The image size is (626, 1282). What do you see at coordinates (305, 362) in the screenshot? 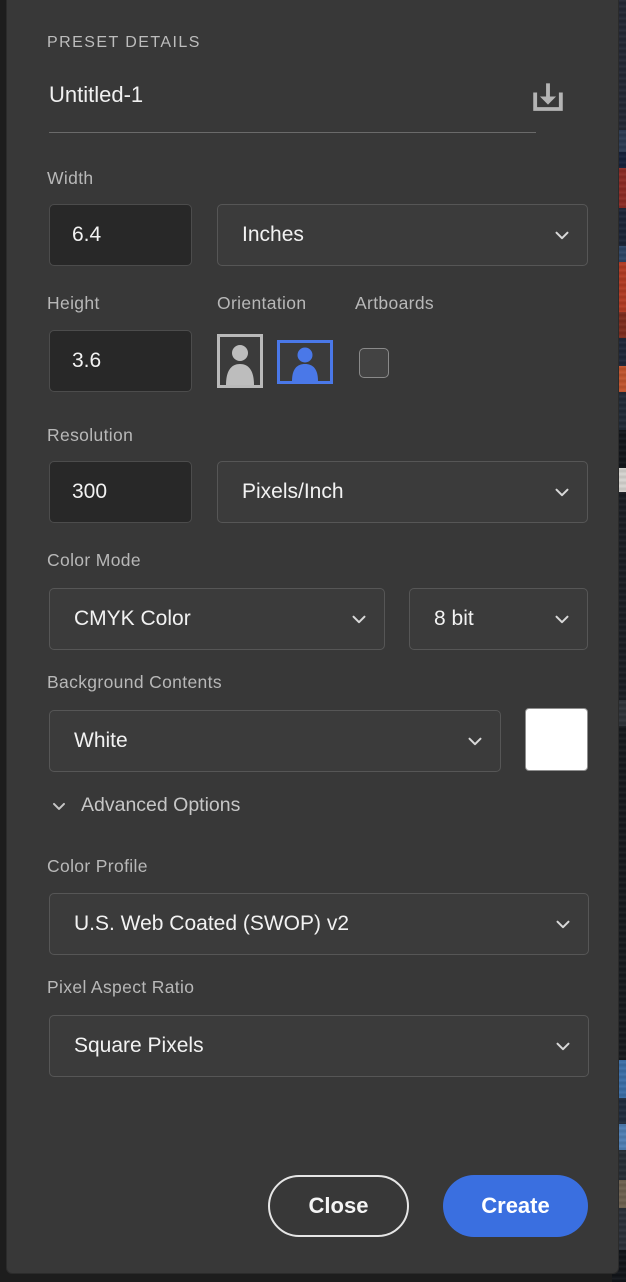
I see `landscape-orientation-icon` at bounding box center [305, 362].